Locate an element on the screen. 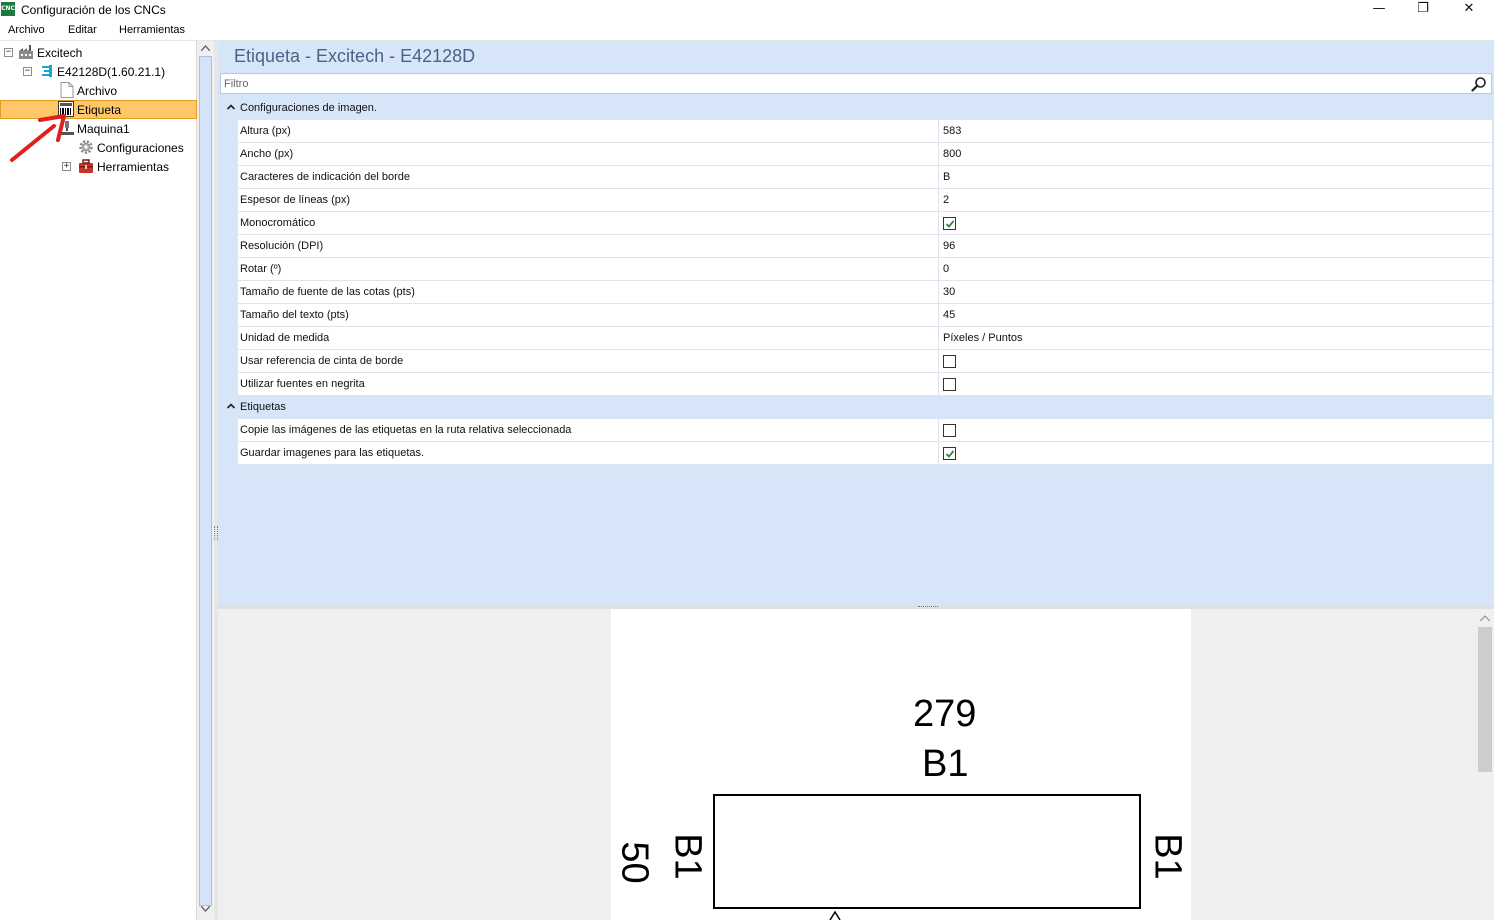 The image size is (1494, 920). machine-logo-icon is located at coordinates (47, 71).